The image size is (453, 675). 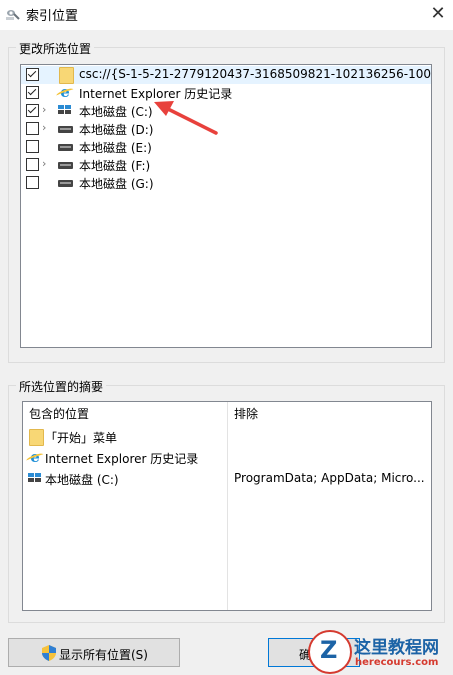 I want to click on close-icon: ✕, so click(x=438, y=13).